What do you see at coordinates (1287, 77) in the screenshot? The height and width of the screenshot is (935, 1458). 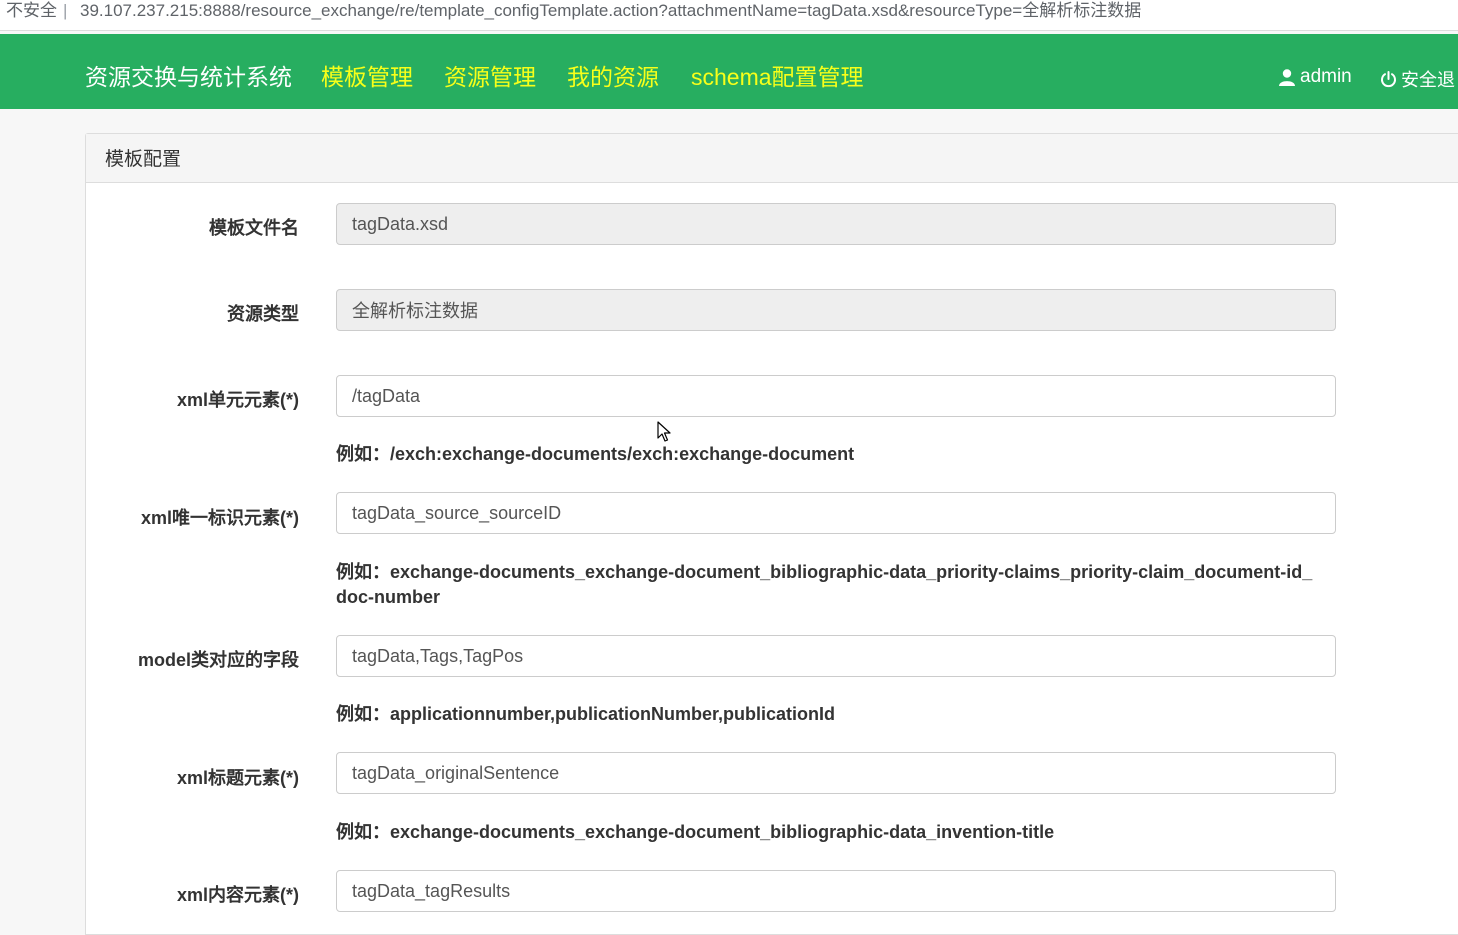 I see `user-icon` at bounding box center [1287, 77].